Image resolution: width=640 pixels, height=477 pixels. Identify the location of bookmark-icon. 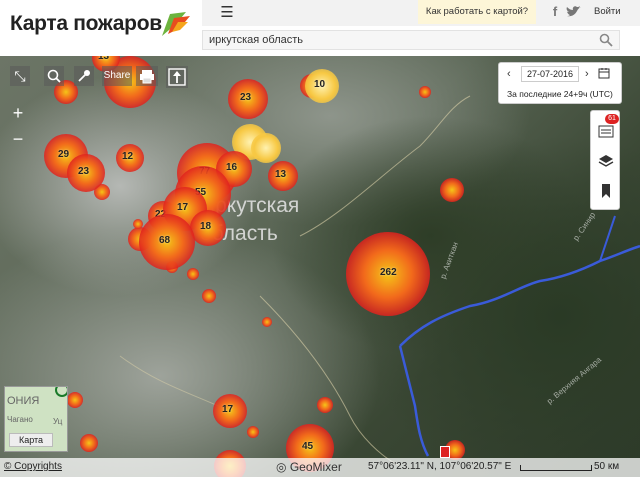
(606, 191).